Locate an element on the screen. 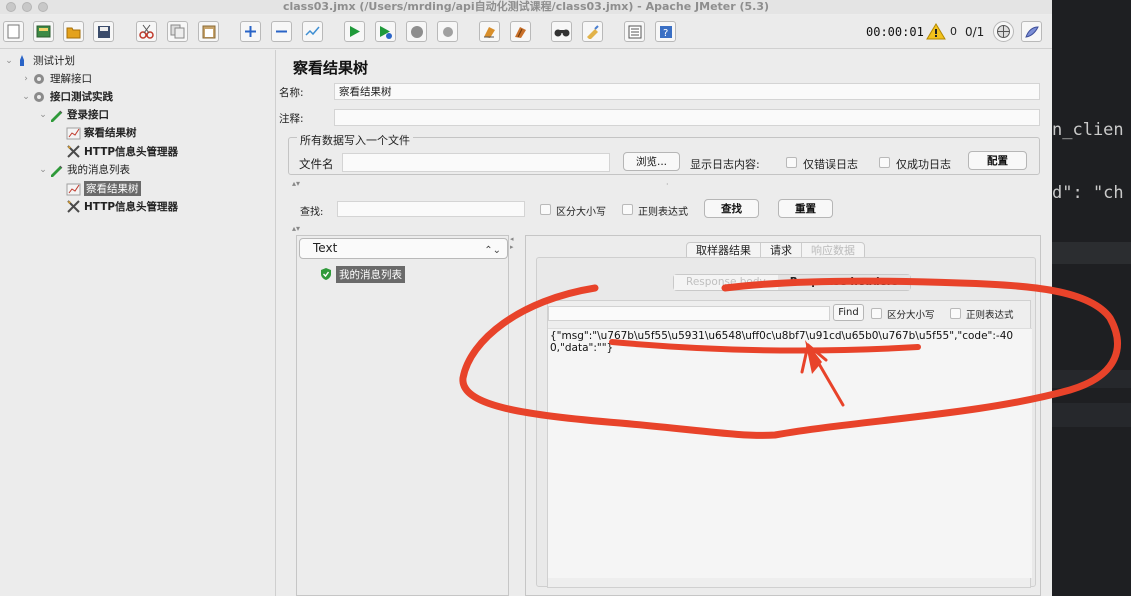  start-icon is located at coordinates (354, 31).